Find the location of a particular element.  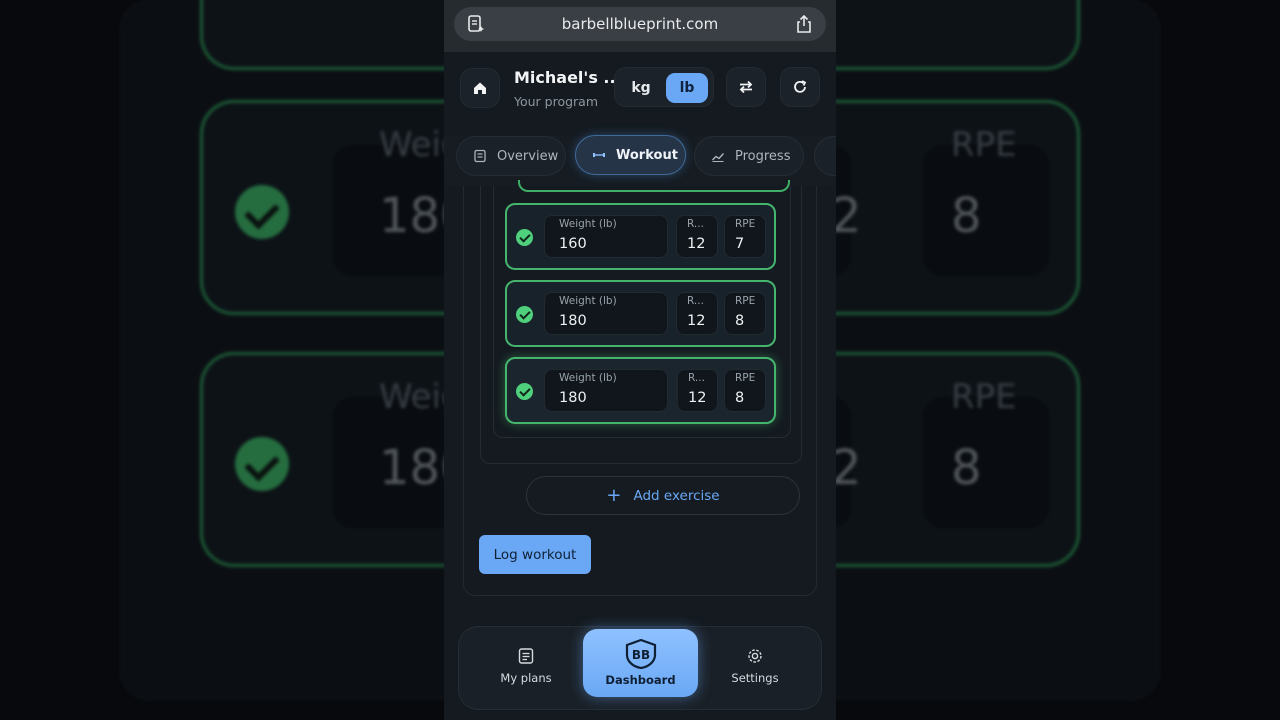

add-exercise-button: + Add exercise is located at coordinates (663, 495).